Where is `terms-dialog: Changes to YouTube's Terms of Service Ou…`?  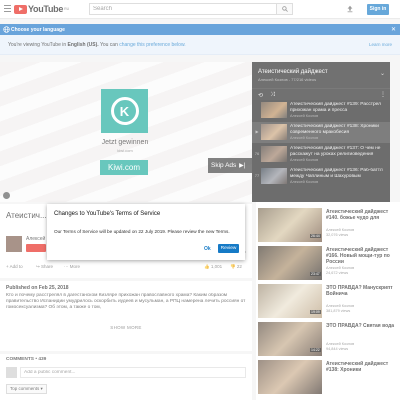 terms-dialog: Changes to YouTube's Terms of Service Ou… is located at coordinates (146, 232).